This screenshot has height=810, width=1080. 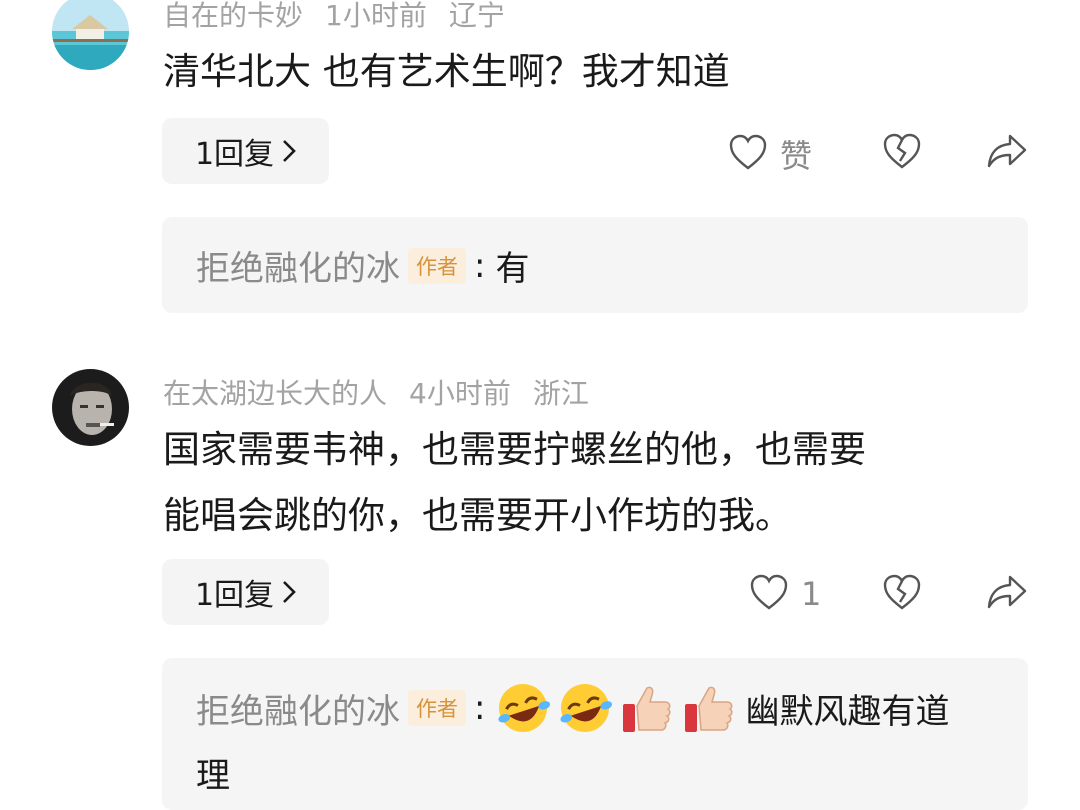 I want to click on comment-meta: 在太湖边长大的人 4小时前 浙江, so click(x=387, y=392).